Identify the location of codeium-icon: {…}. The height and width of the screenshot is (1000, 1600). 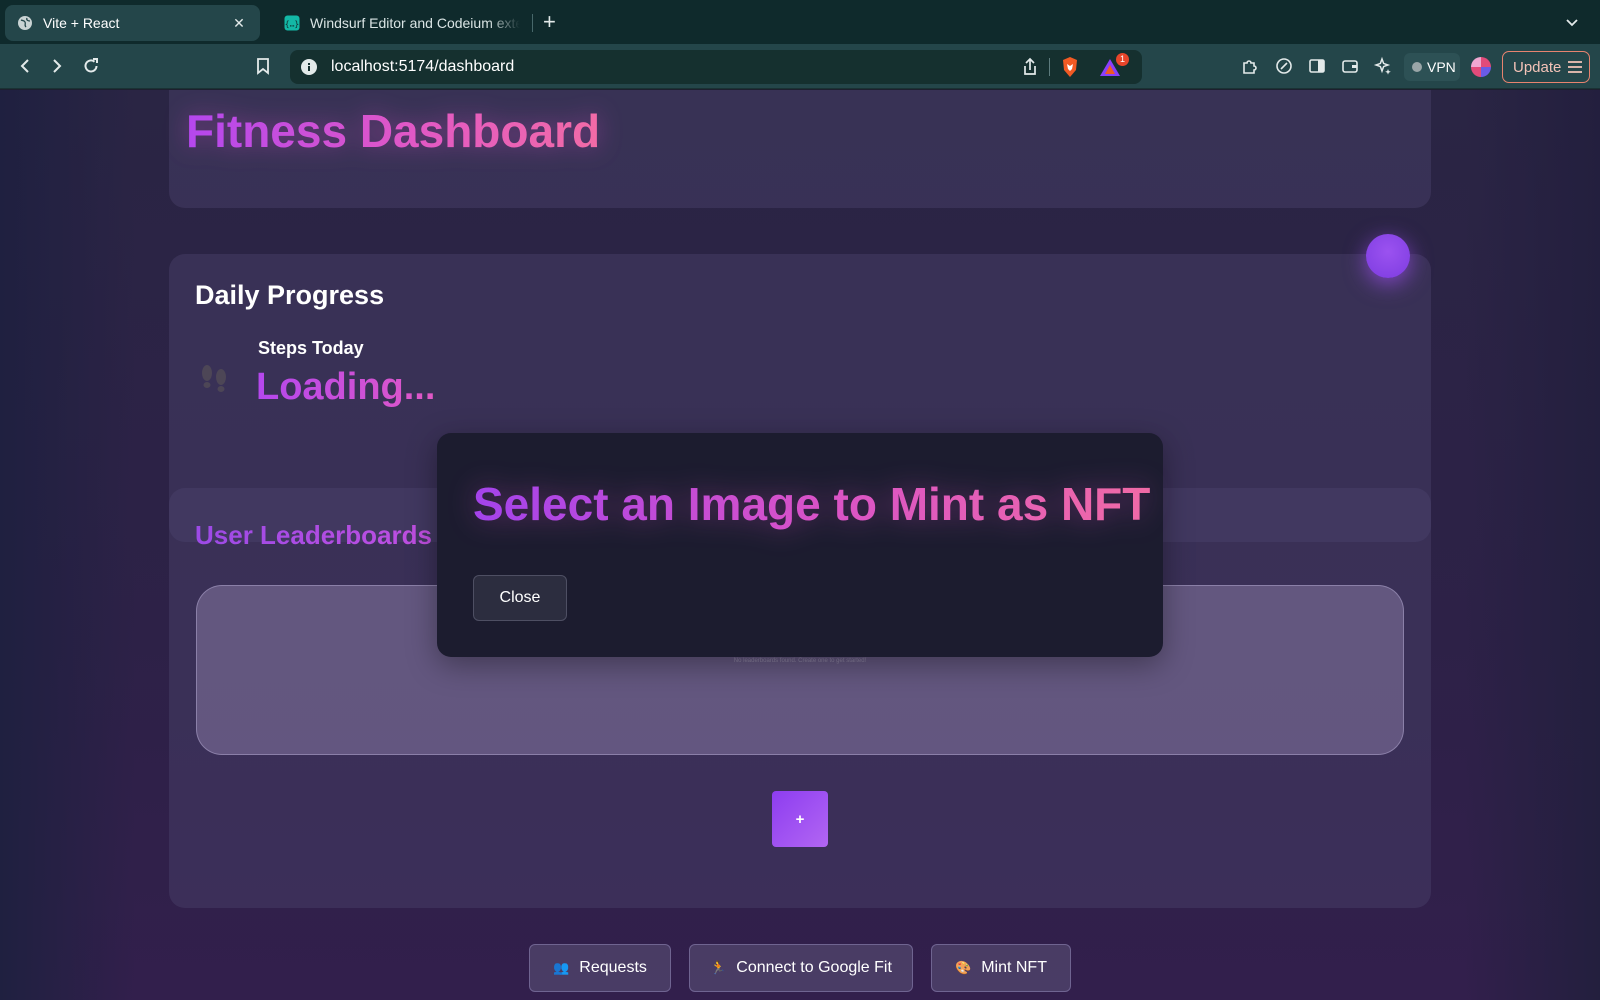
(292, 23).